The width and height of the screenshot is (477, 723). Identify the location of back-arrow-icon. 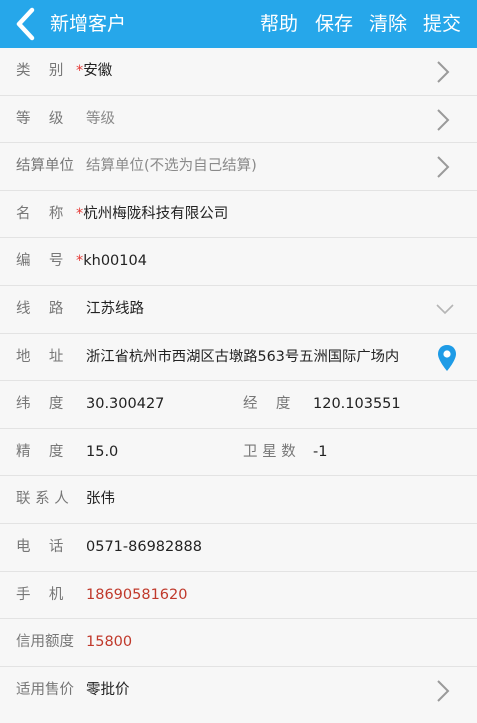
(28, 24).